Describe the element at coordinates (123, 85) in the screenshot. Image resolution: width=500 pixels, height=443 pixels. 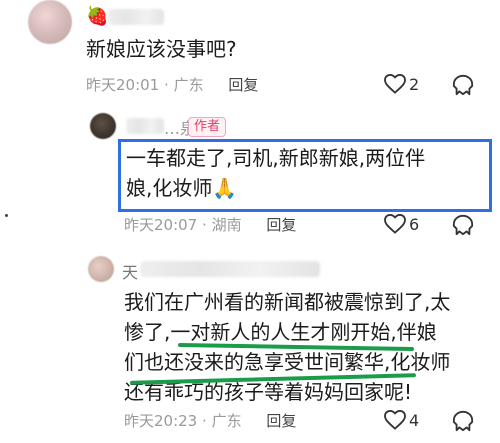
I see `comment-time: 昨天20:01` at that location.